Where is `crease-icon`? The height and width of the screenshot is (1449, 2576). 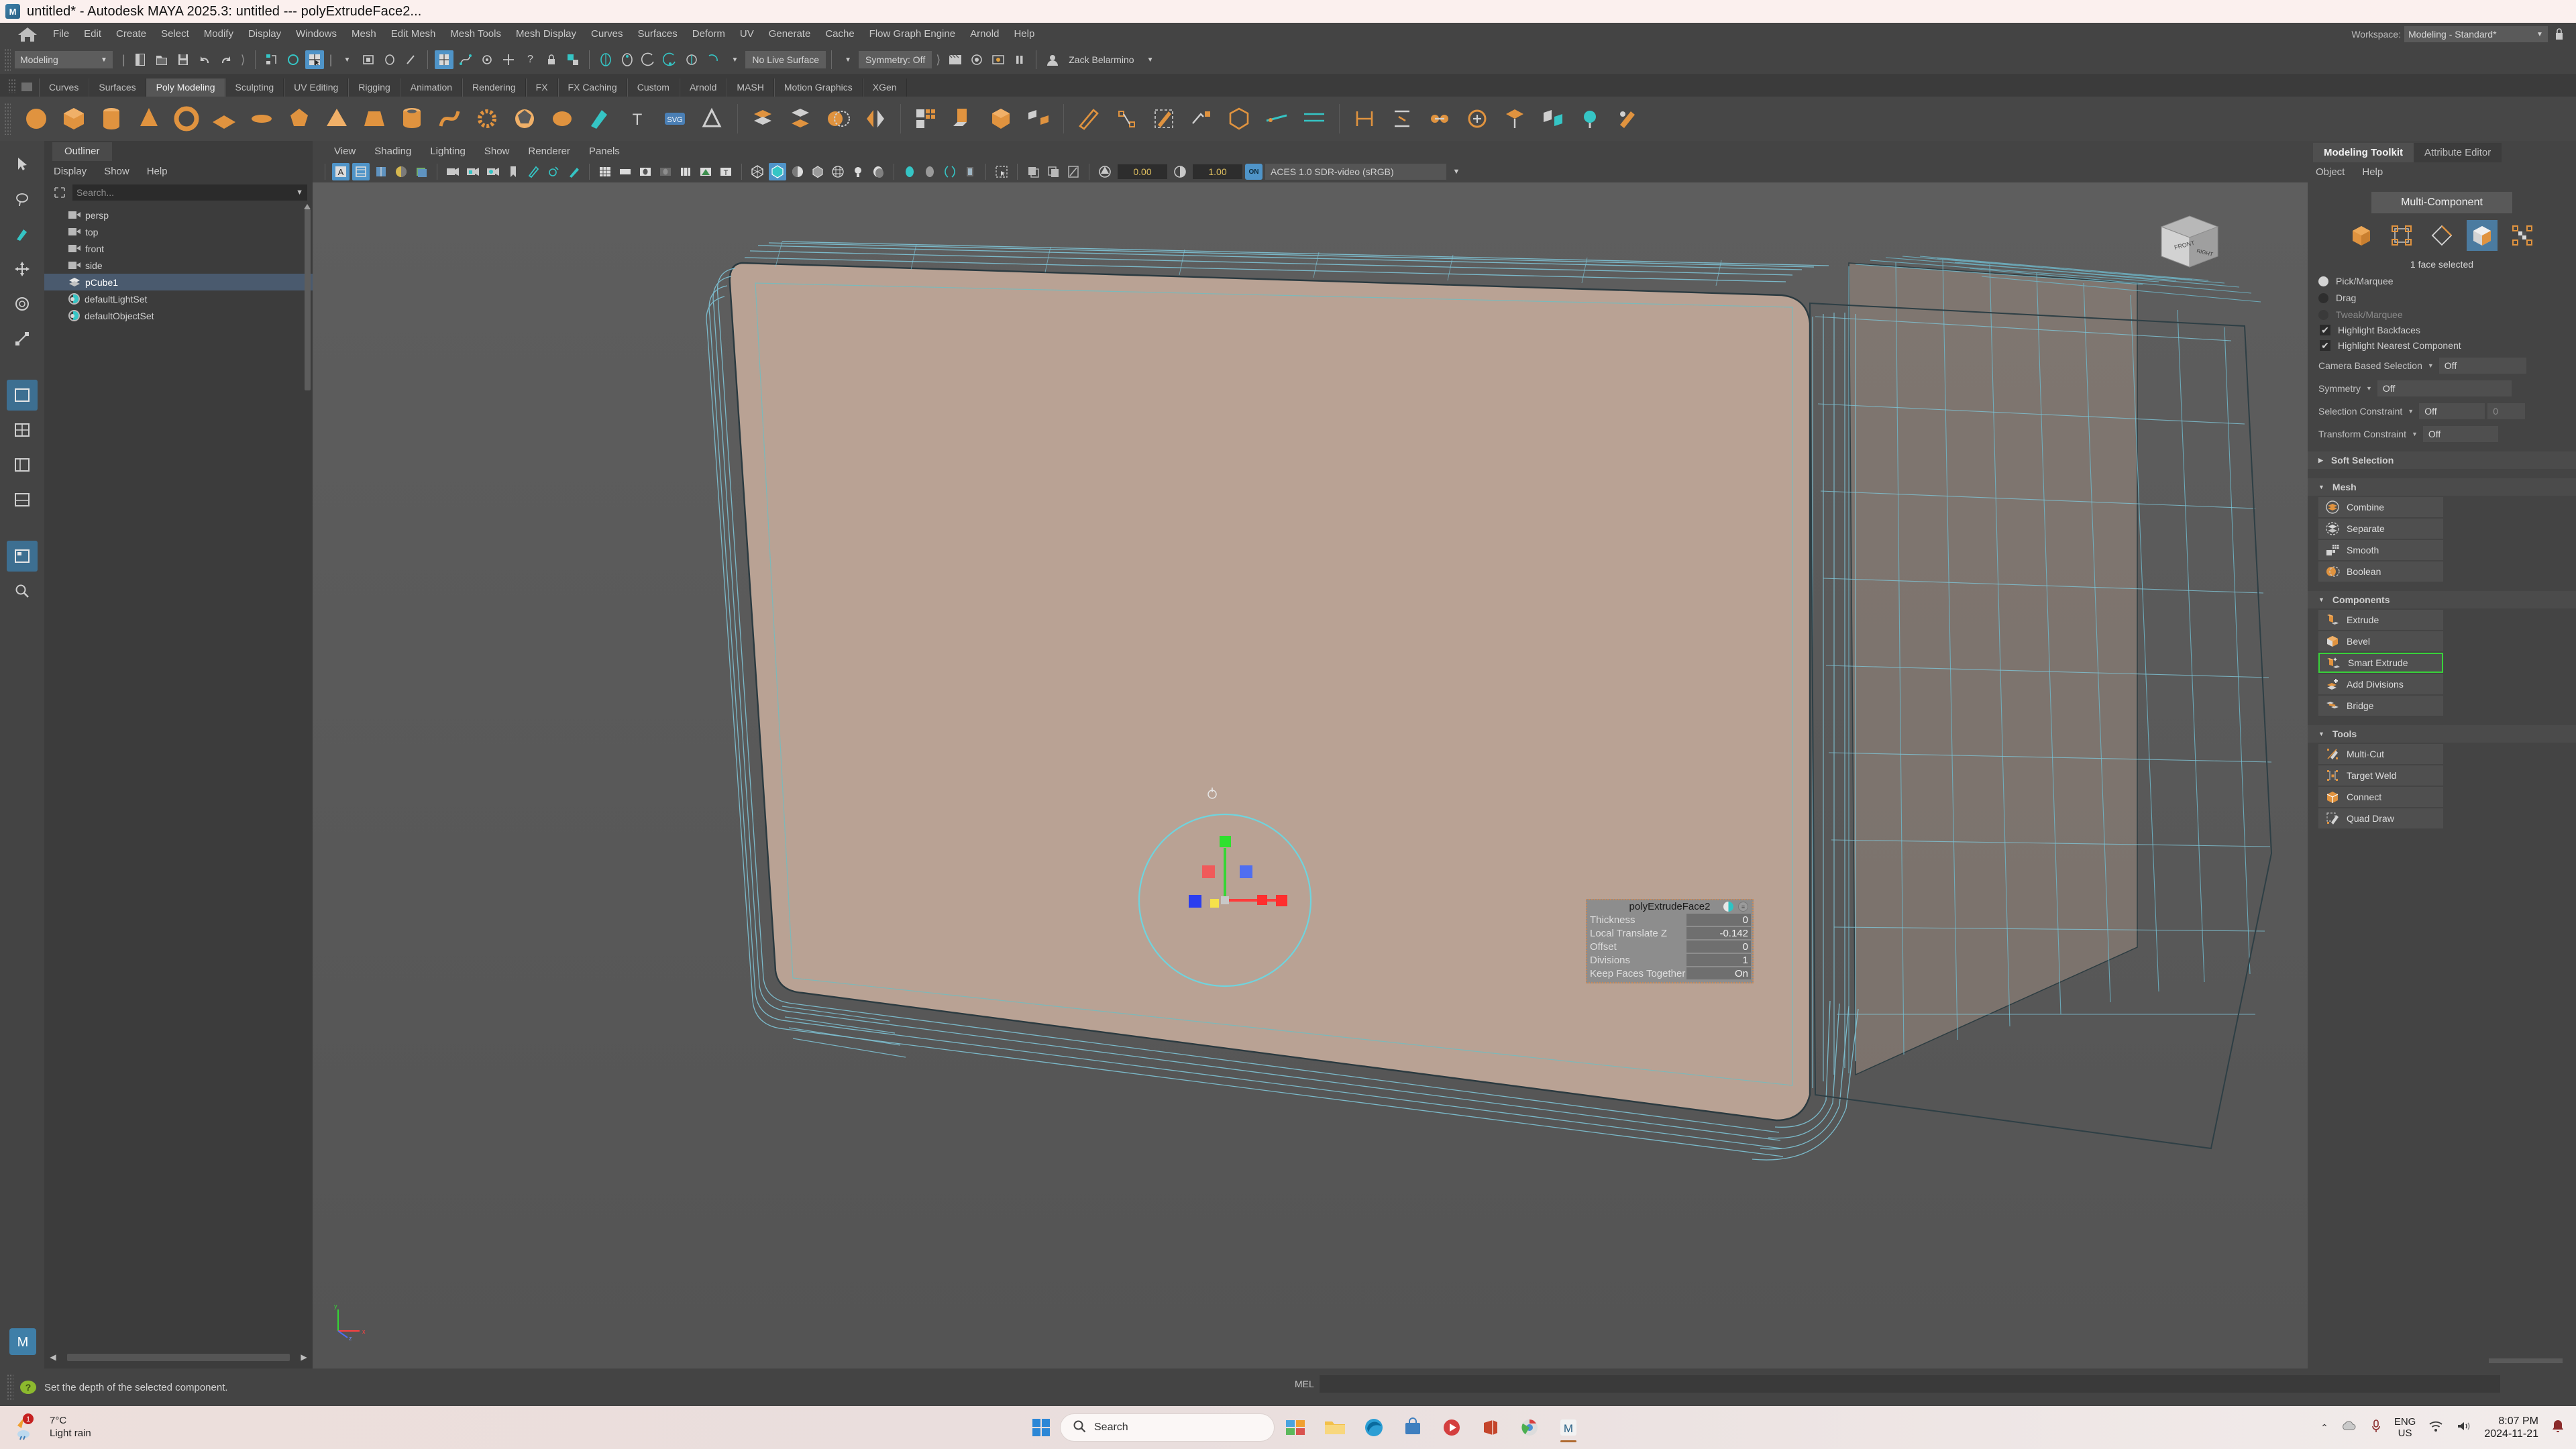
crease-icon is located at coordinates (1239, 118).